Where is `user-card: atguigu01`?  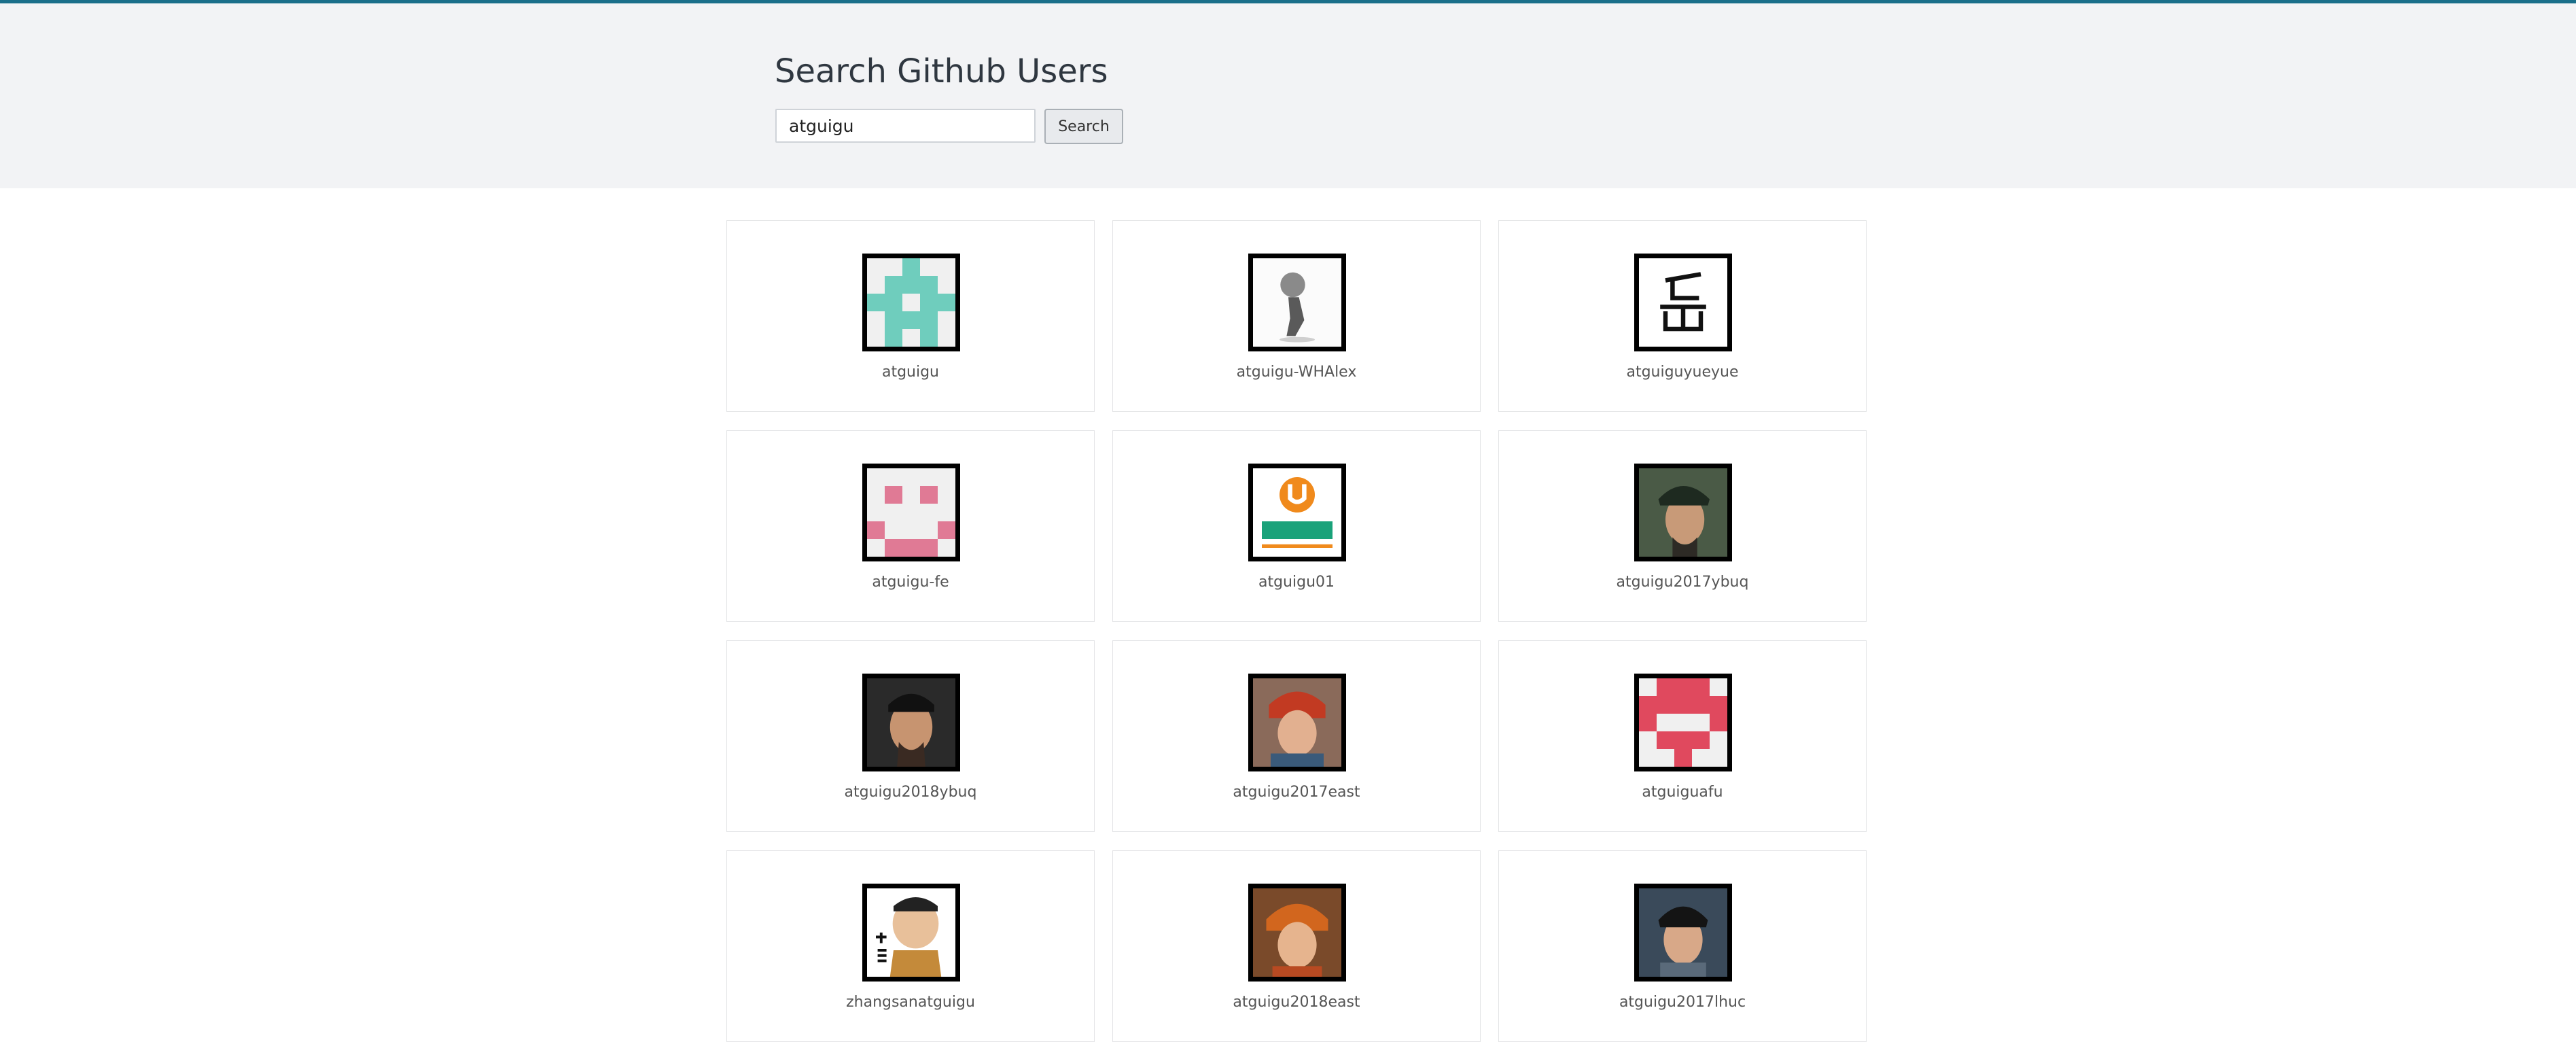 user-card: atguigu01 is located at coordinates (1296, 526).